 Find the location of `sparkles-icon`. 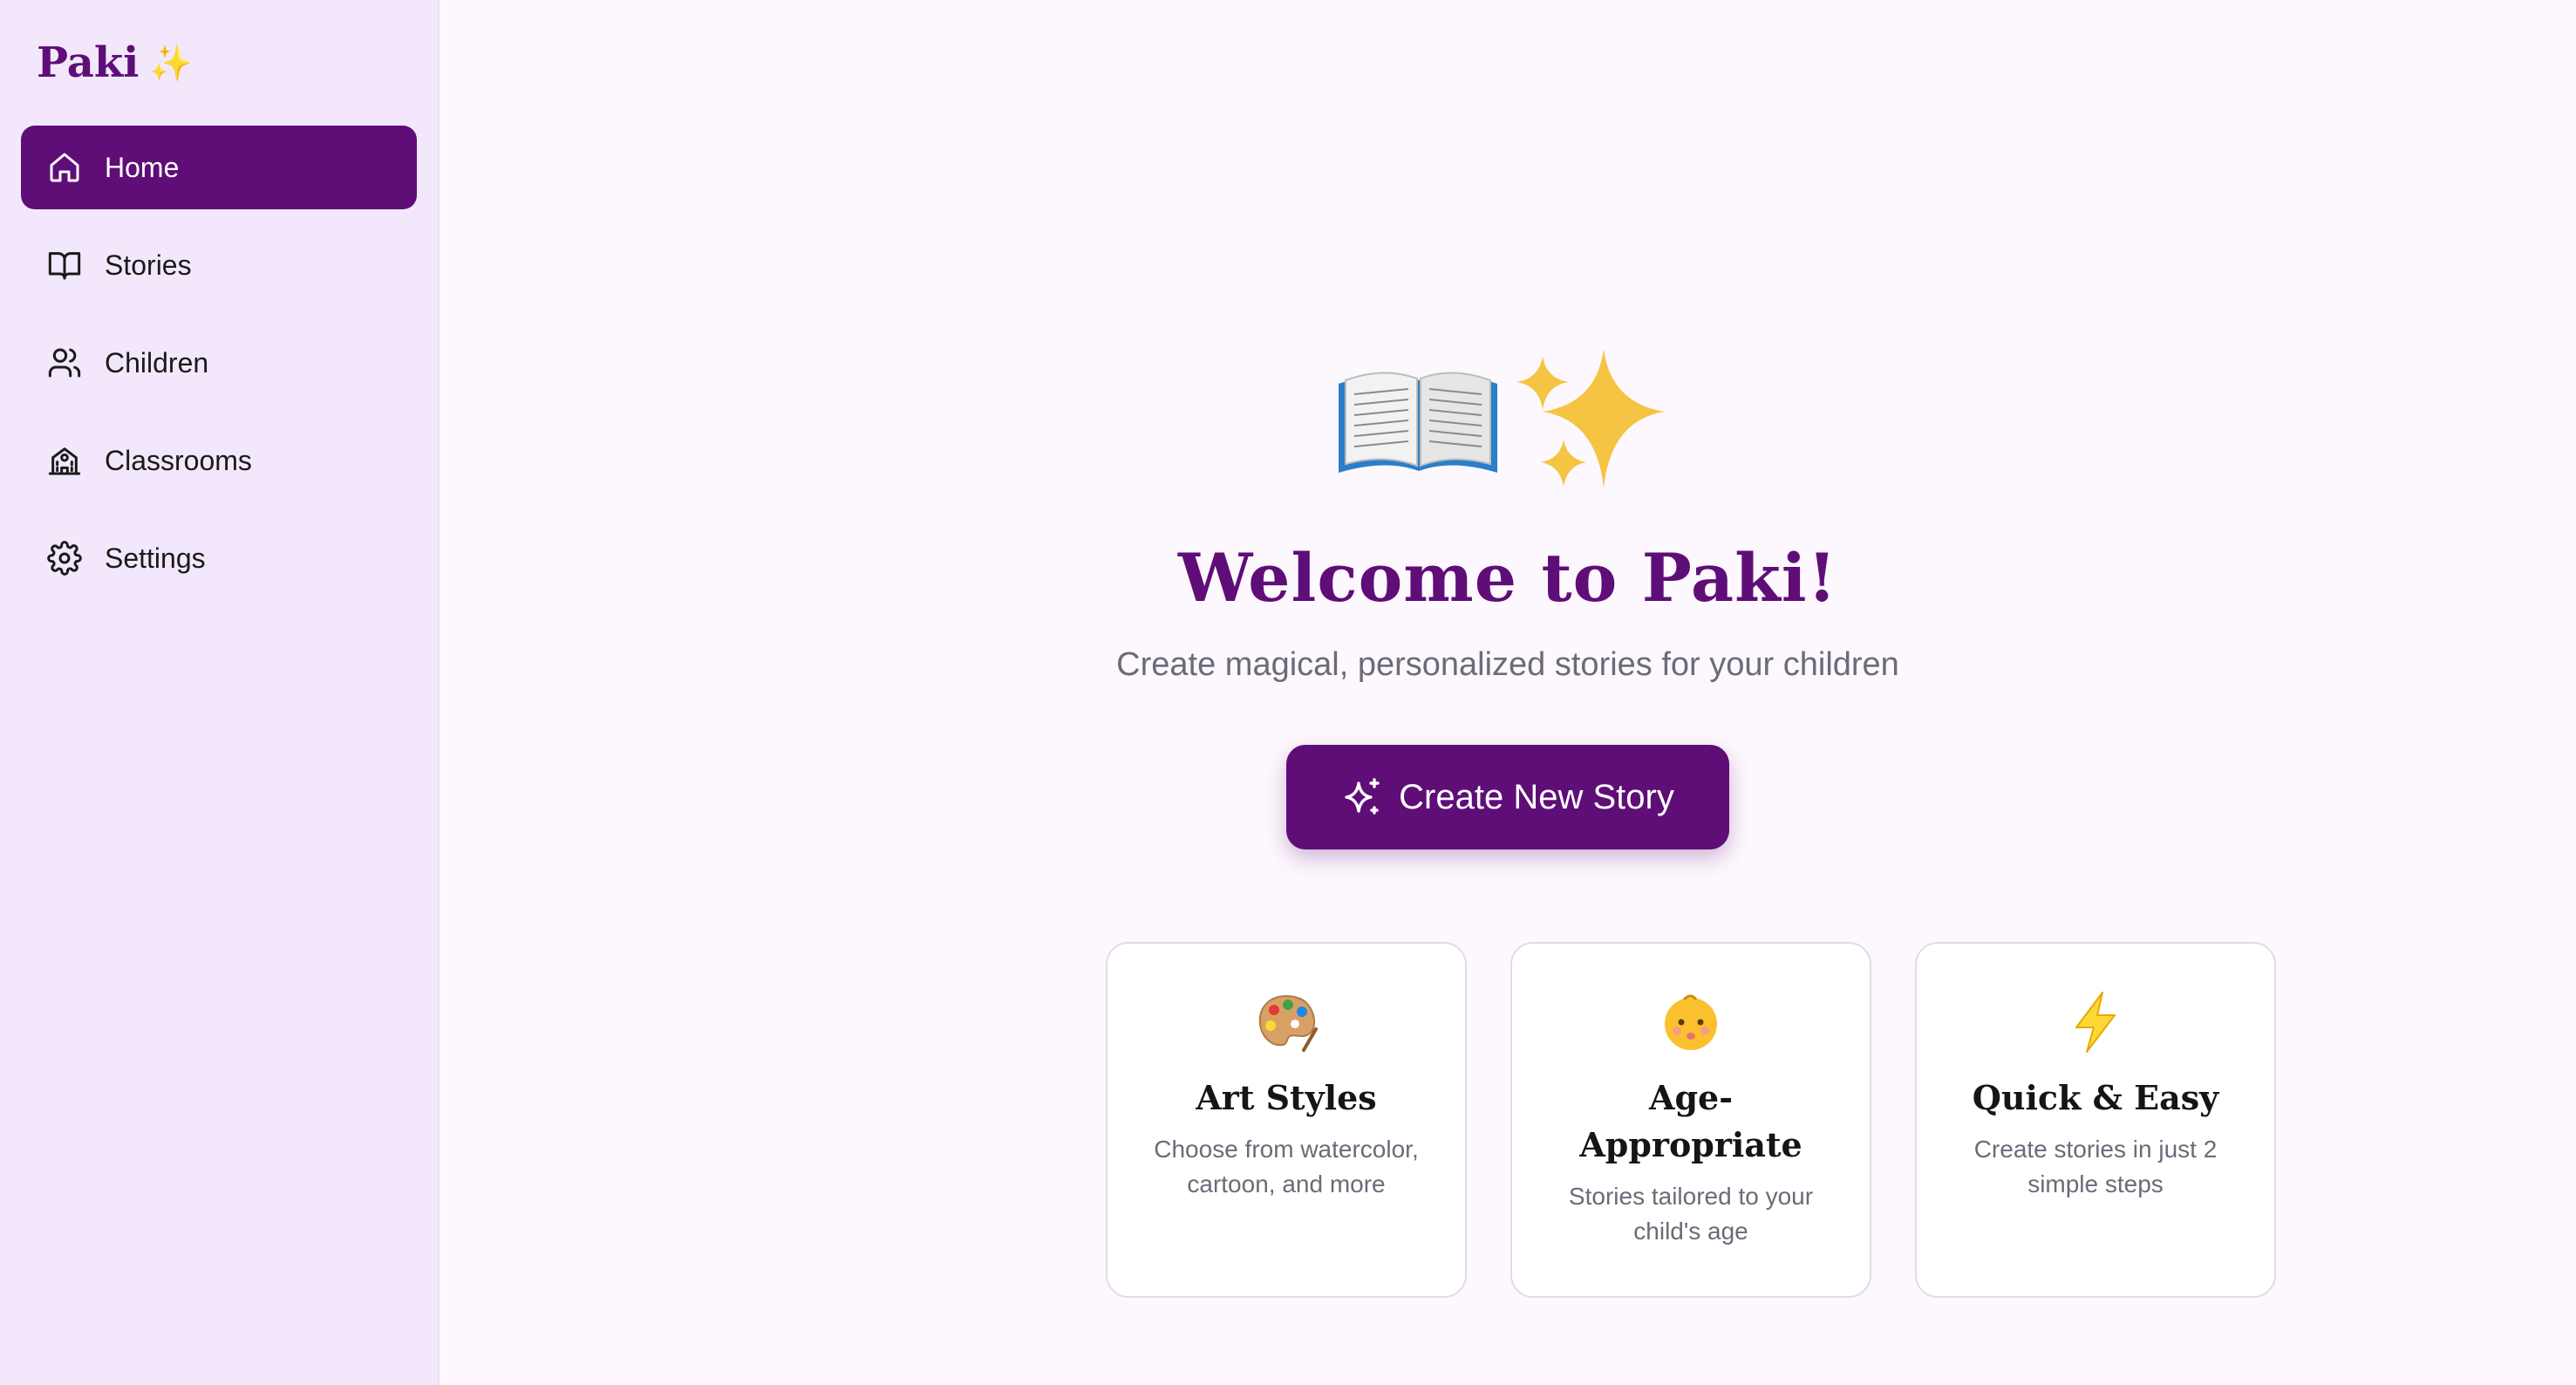

sparkles-icon is located at coordinates (1363, 797).